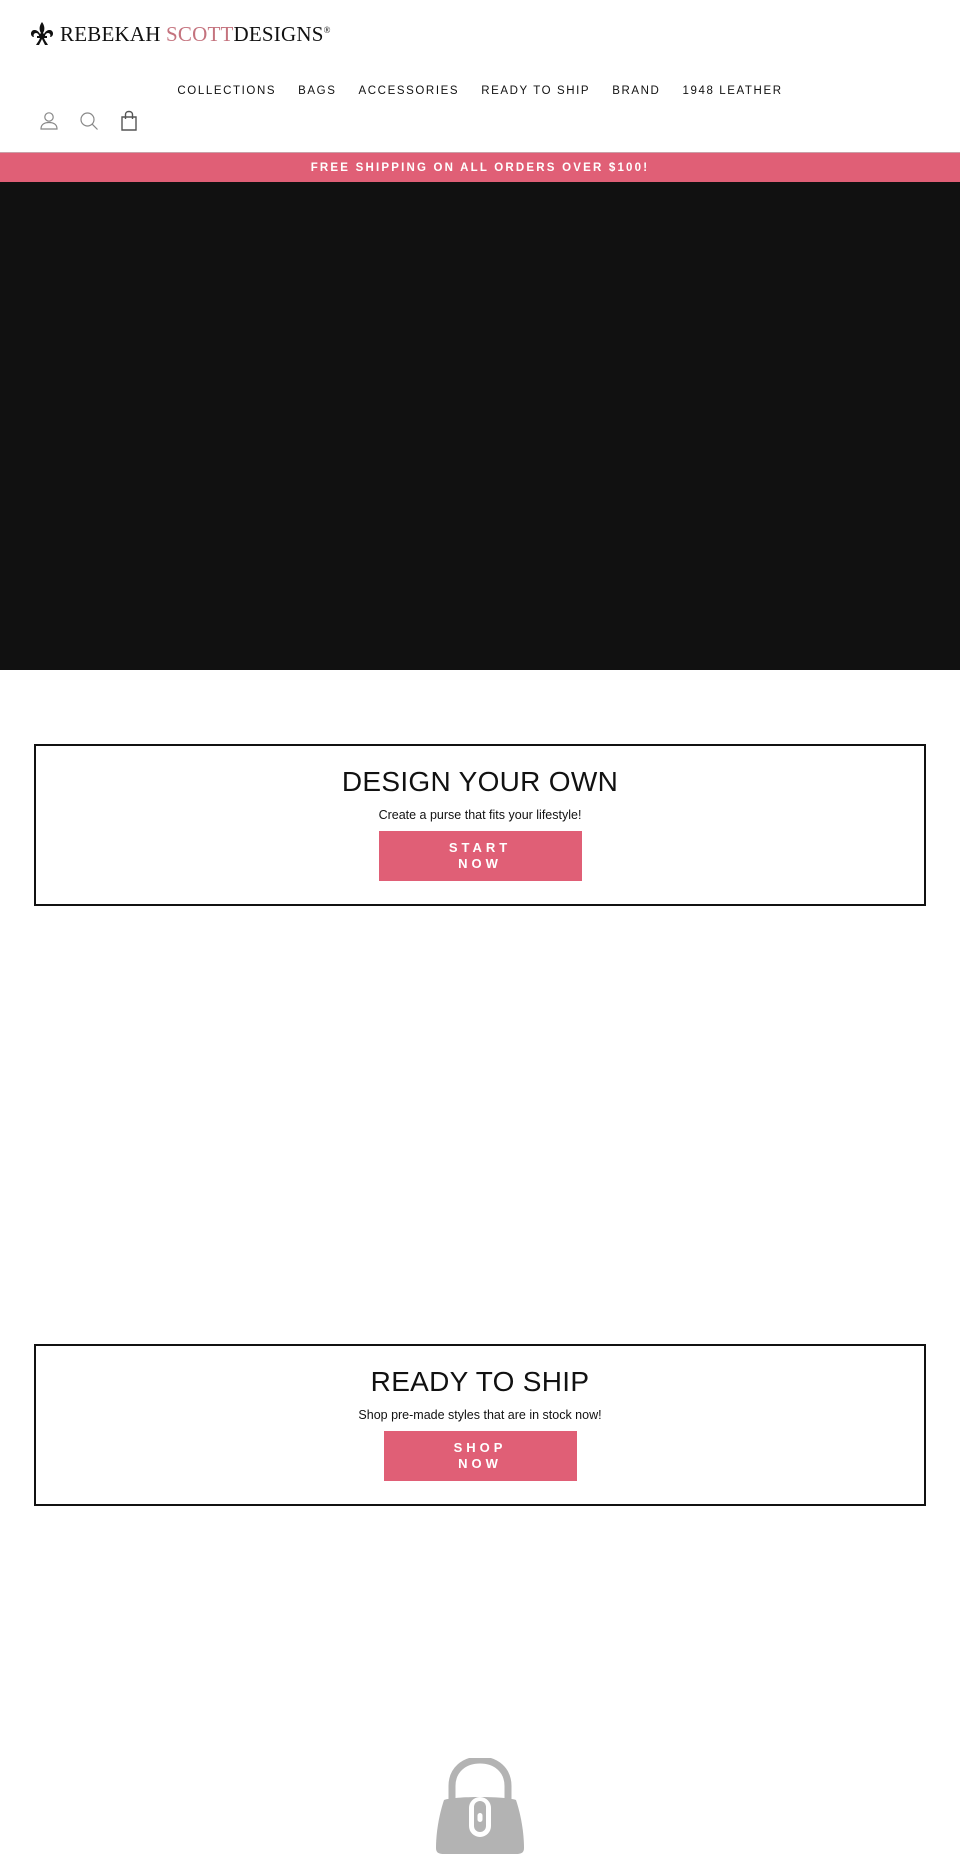 The height and width of the screenshot is (1875, 960). What do you see at coordinates (636, 91) in the screenshot?
I see `nav-item-brand: BRAND` at bounding box center [636, 91].